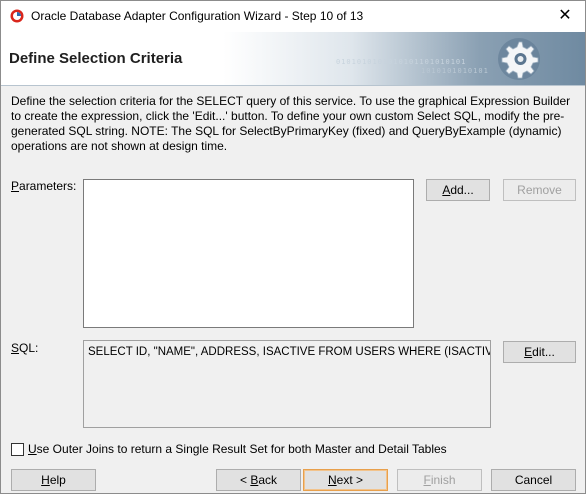 This screenshot has height=494, width=586. I want to click on banner-binary-decoration: 0101010101010101101010101, so click(401, 62).